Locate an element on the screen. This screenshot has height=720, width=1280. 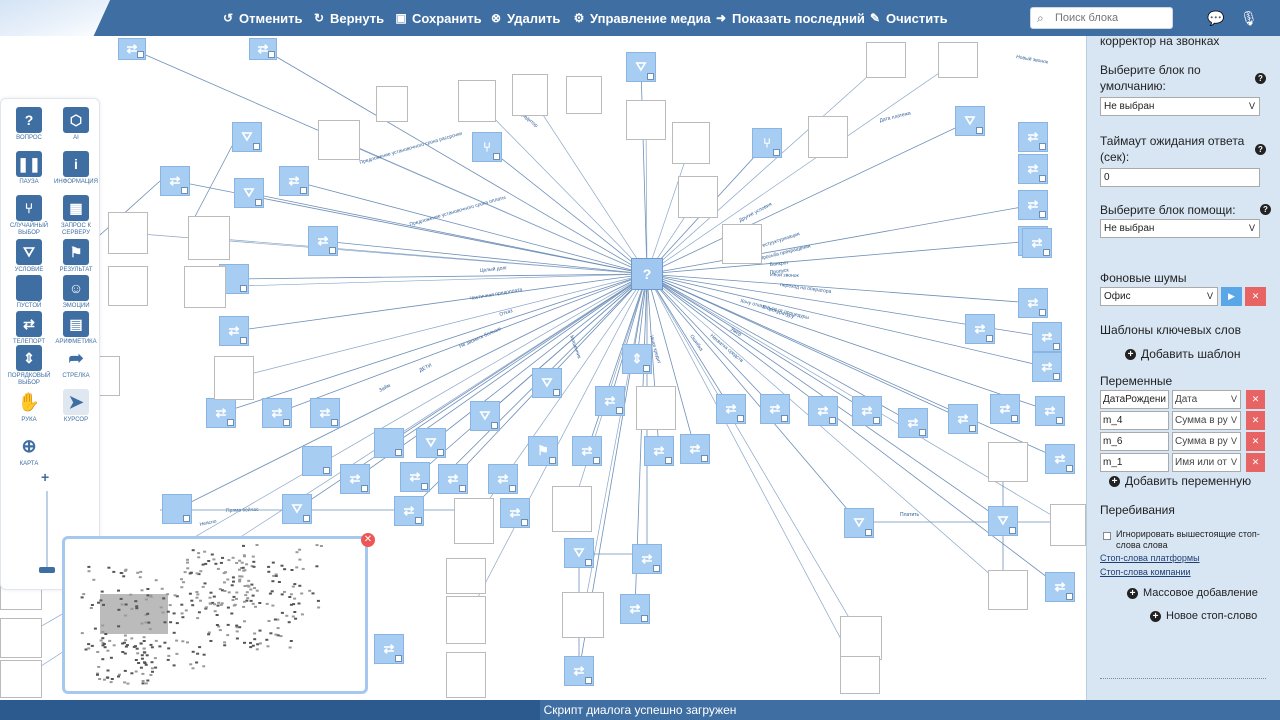
search-input is located at coordinates (1112, 18).